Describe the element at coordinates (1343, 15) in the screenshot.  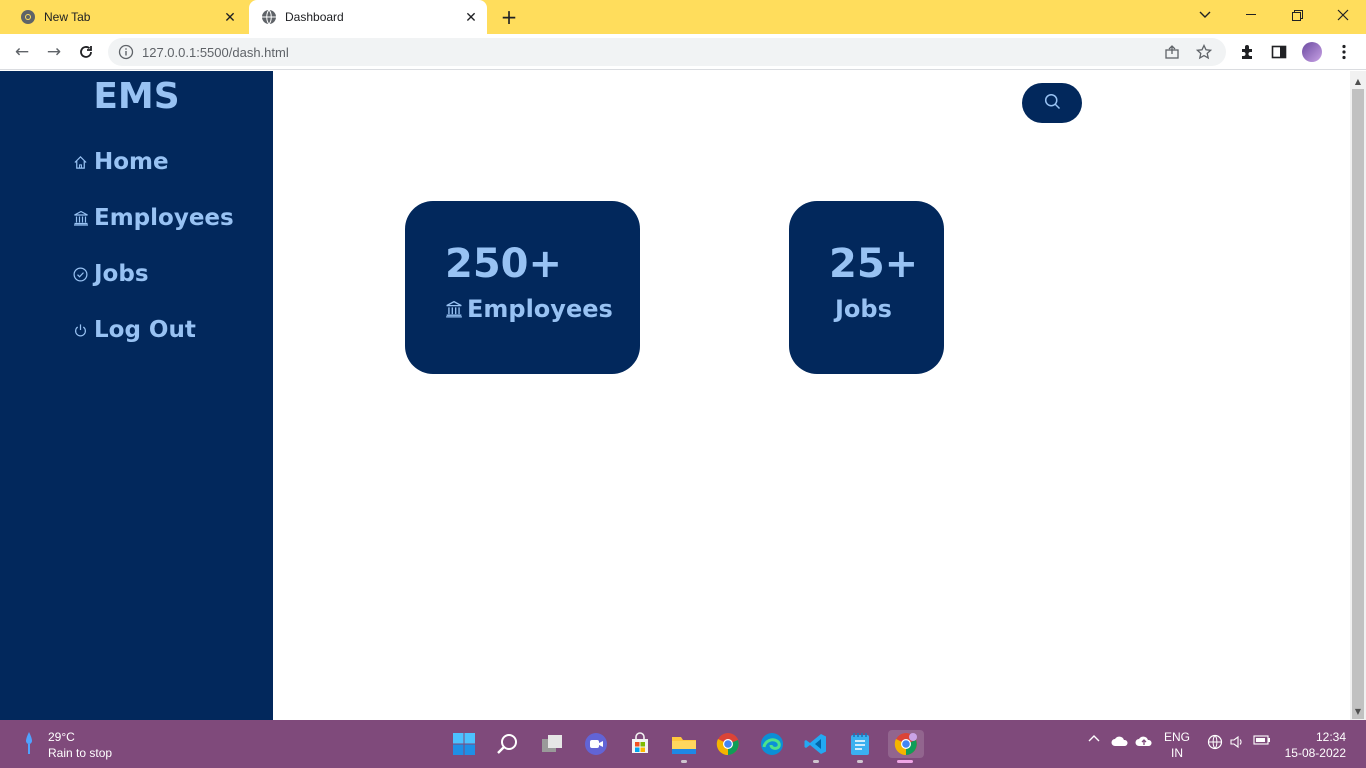
I see `close-window-button` at that location.